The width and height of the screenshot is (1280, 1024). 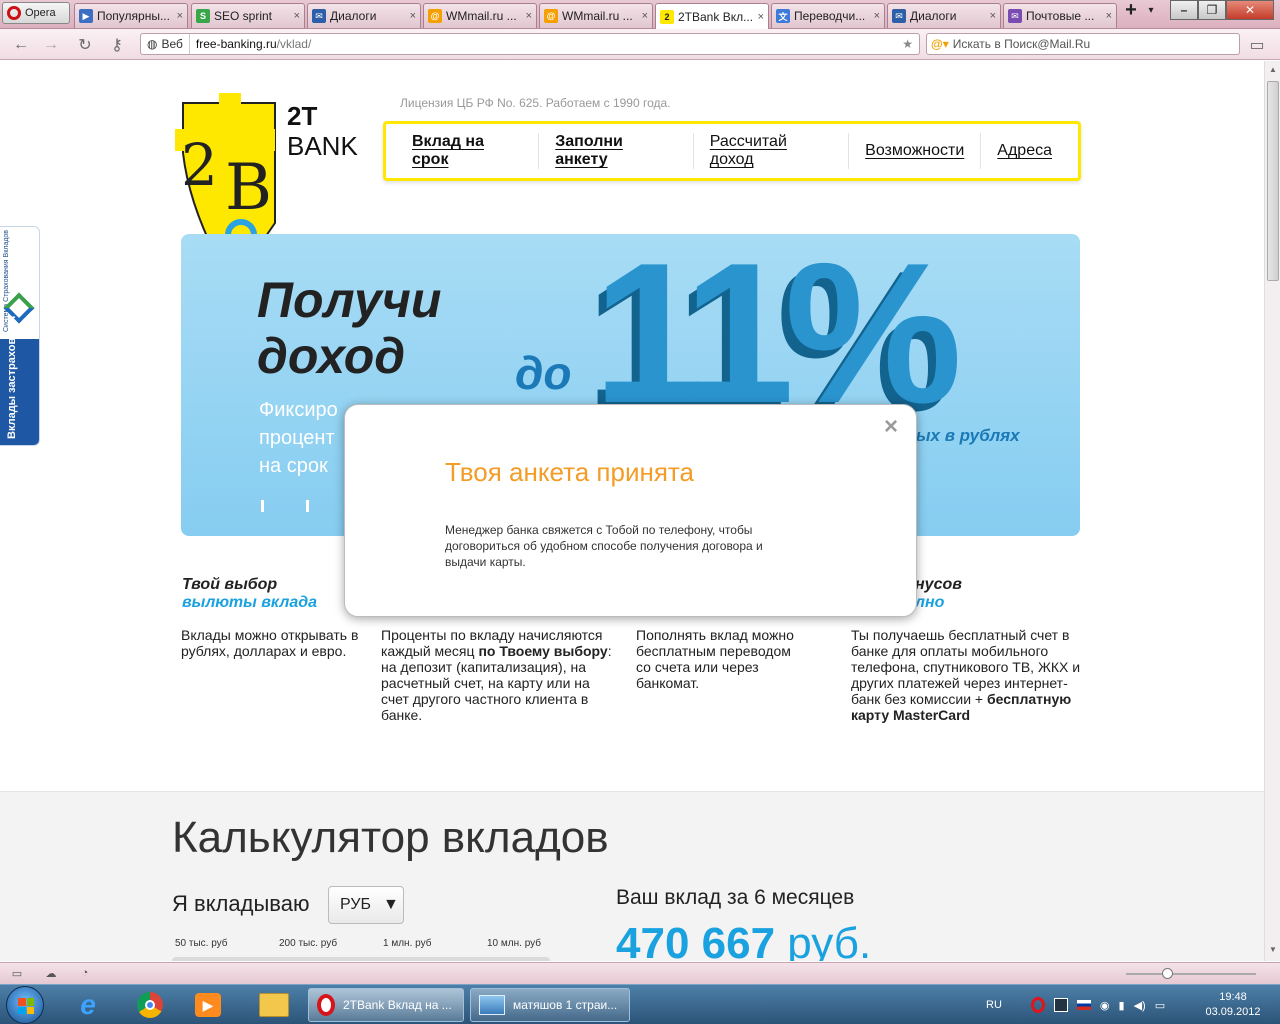 I want to click on scroll-up-icon: ▲, so click(x=1273, y=71).